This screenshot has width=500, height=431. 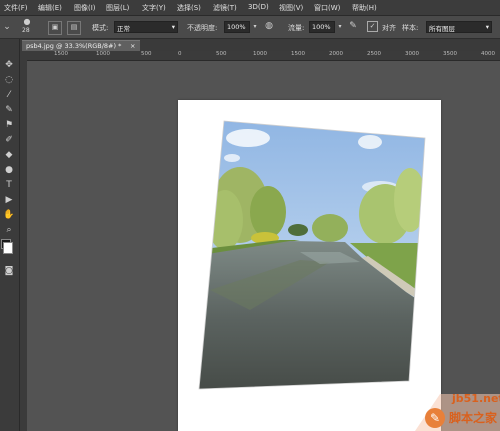 What do you see at coordinates (435, 418) in the screenshot?
I see `watermark-logo-icon: ✎` at bounding box center [435, 418].